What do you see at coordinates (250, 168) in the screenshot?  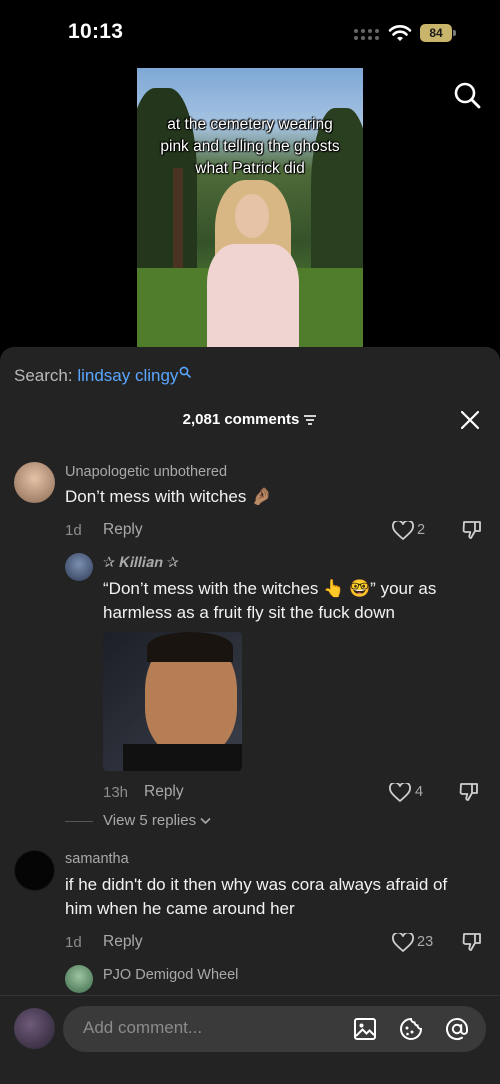 I see `video-caption-line: what Patrick did` at bounding box center [250, 168].